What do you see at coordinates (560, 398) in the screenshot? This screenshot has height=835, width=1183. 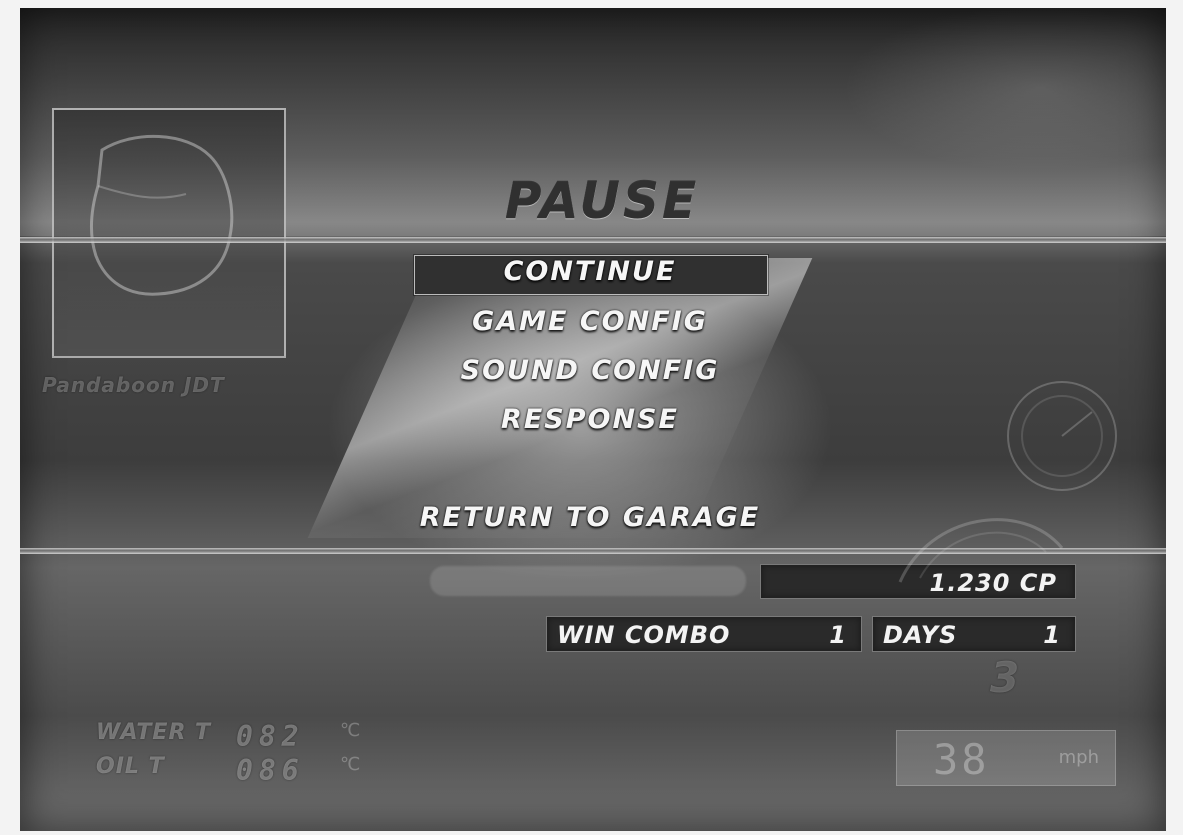 I see `light-streak` at bounding box center [560, 398].